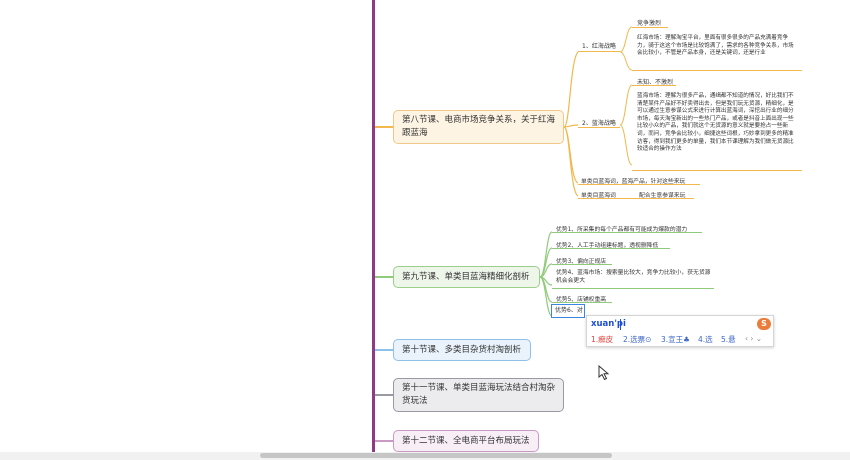 Image resolution: width=850 pixels, height=460 pixels. Describe the element at coordinates (599, 45) in the screenshot. I see `red-ocean-label: 1、红海战略` at that location.